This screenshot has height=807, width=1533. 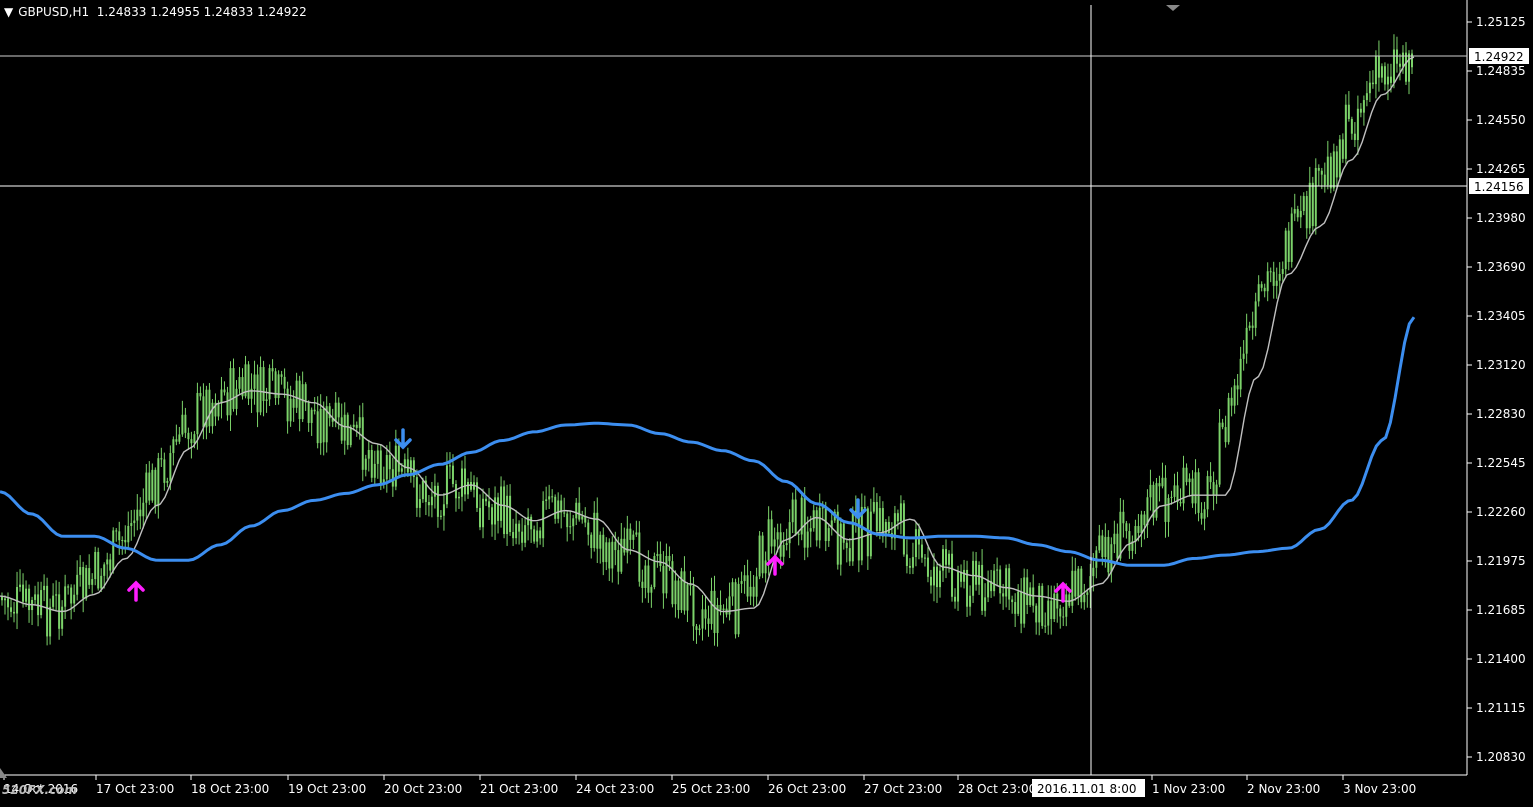 What do you see at coordinates (39, 790) in the screenshot?
I see `watermark-logo: 520FX.com` at bounding box center [39, 790].